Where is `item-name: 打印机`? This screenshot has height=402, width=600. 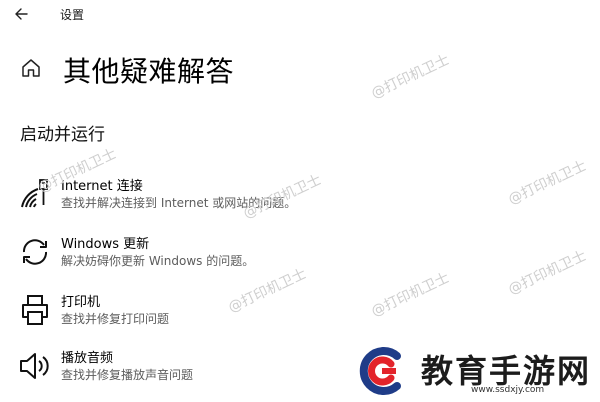 item-name: 打印机 is located at coordinates (81, 302).